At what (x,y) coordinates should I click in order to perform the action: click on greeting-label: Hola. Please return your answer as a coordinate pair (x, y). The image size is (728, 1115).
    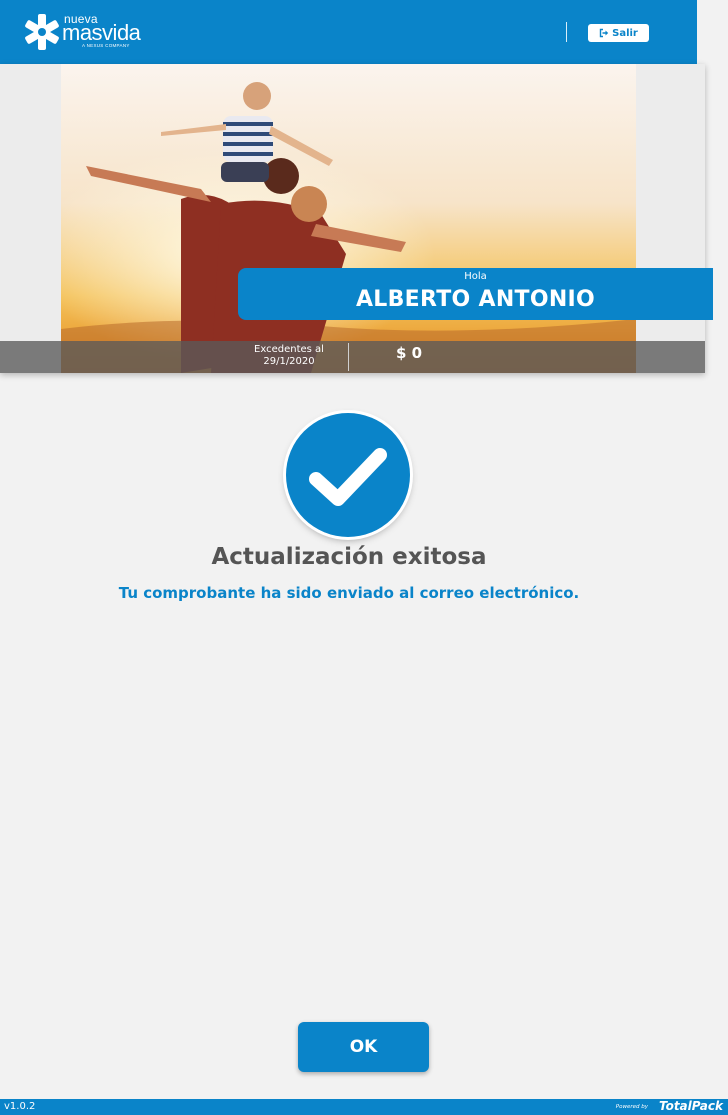
    Looking at the image, I should click on (475, 276).